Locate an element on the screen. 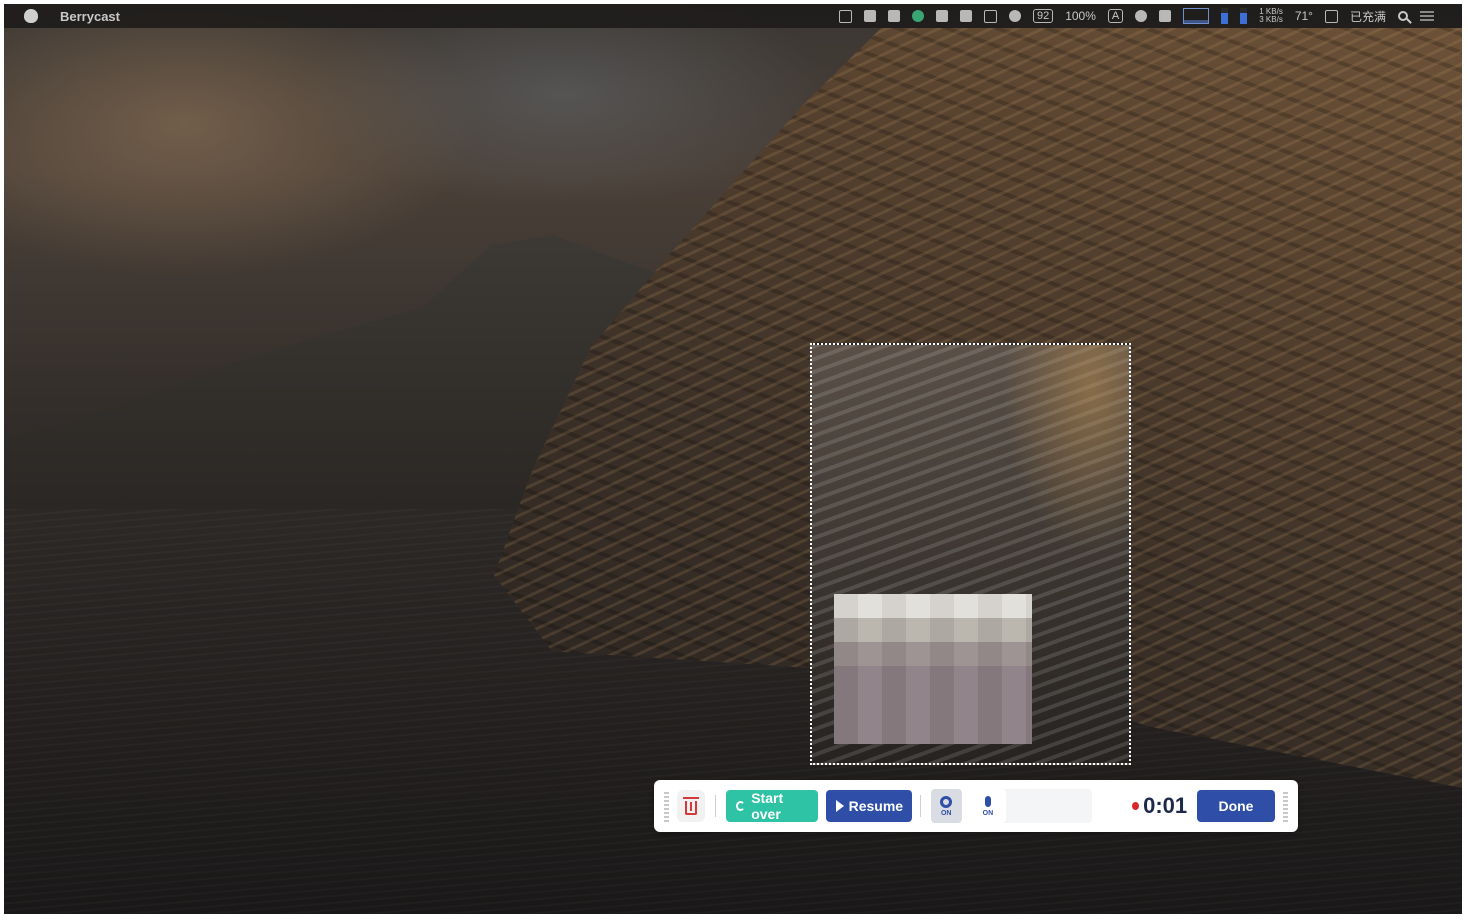 This screenshot has height=920, width=1468. menu-bar-status-items: 92 100% A 1 KB/s 3 KB/s 71° 已充满 is located at coordinates (1136, 16).